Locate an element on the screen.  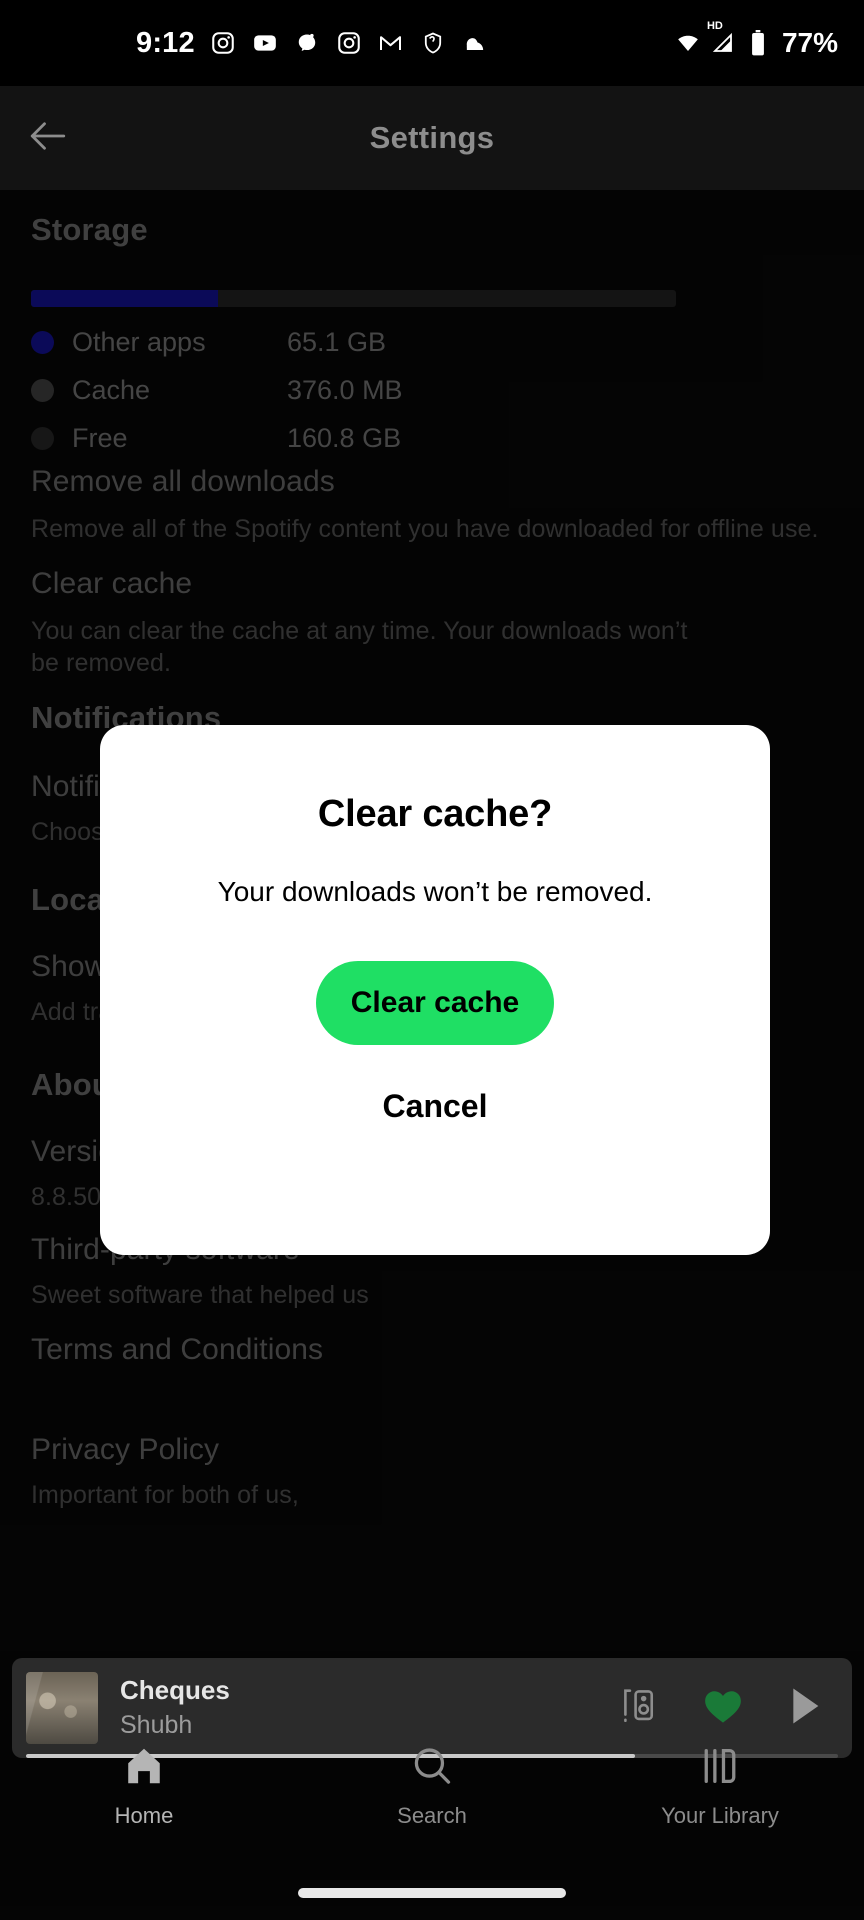
spotify-icon is located at coordinates (307, 43).